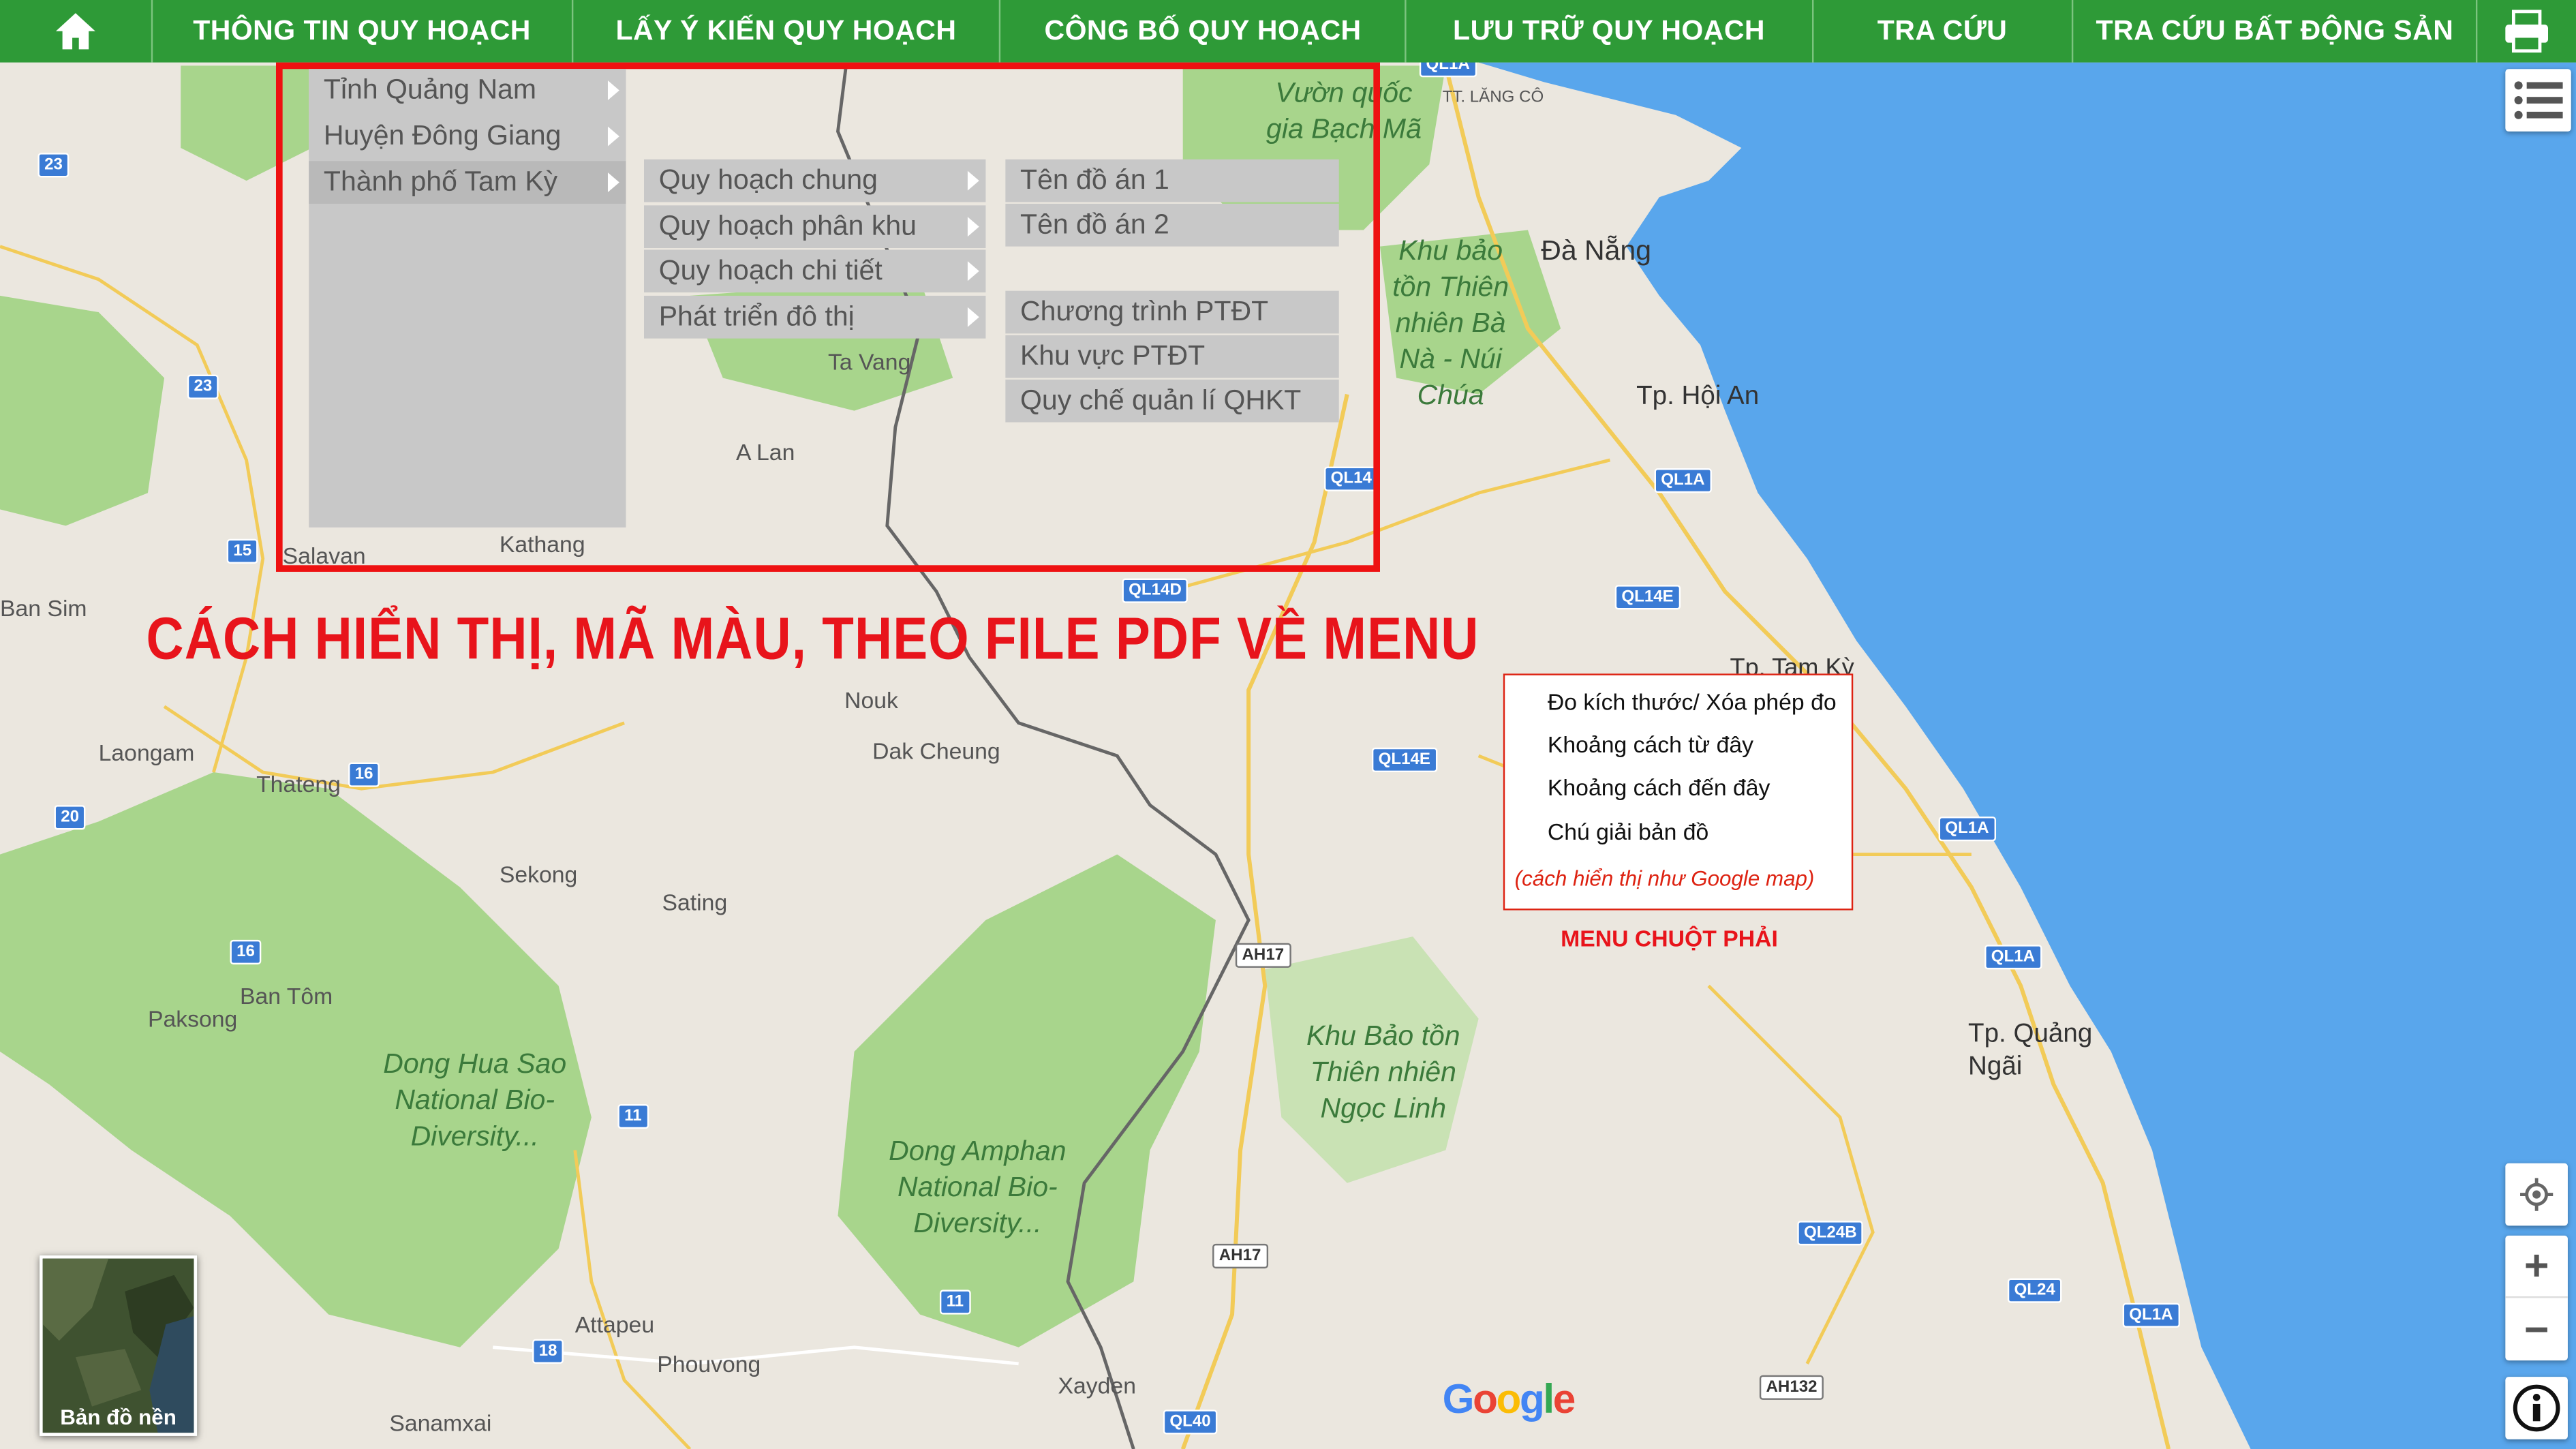  I want to click on map-label-sekong: Sekong, so click(538, 874).